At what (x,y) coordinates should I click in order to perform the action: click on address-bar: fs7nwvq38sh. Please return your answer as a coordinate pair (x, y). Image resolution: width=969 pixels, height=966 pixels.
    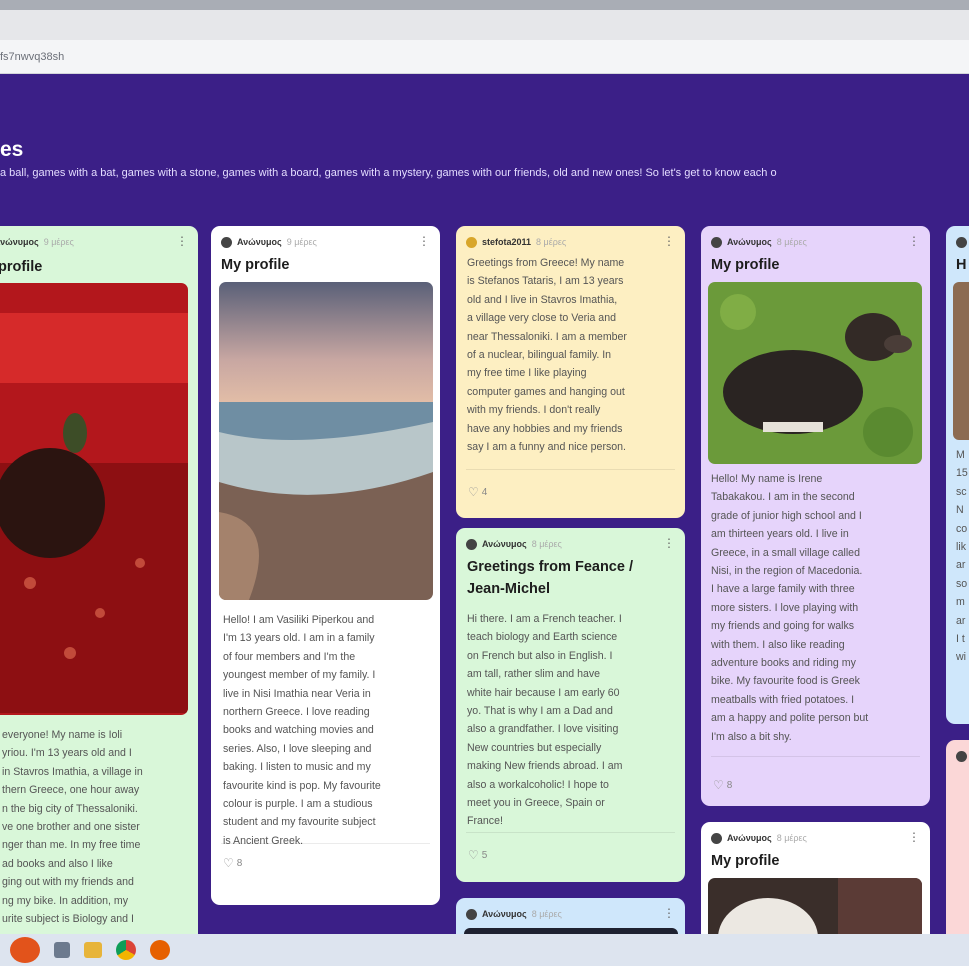
    Looking at the image, I should click on (484, 57).